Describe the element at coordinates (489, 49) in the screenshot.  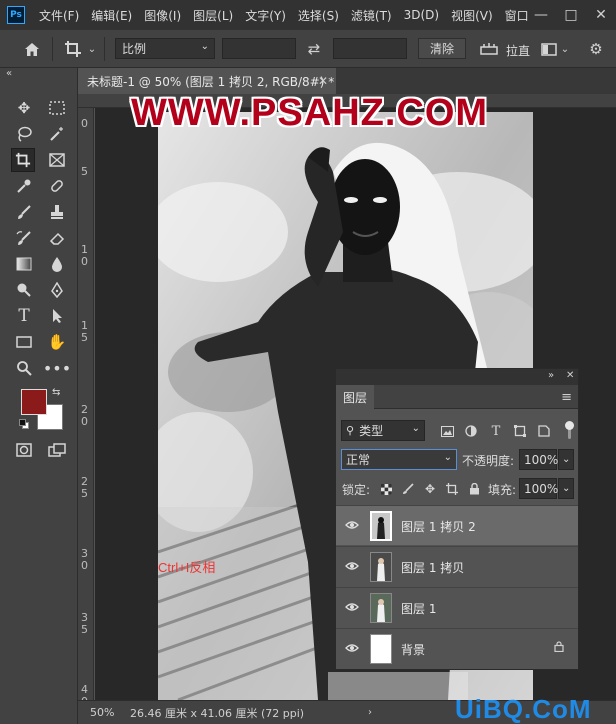
I see `straighten-icon` at that location.